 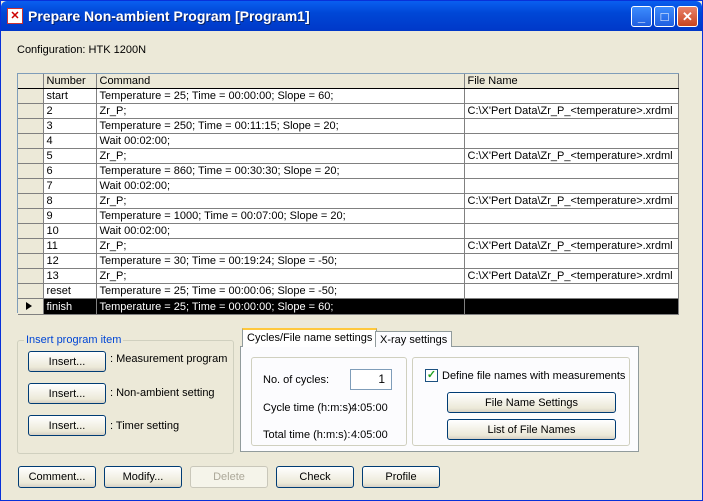 What do you see at coordinates (70, 216) in the screenshot?
I see `cell-number: 9` at bounding box center [70, 216].